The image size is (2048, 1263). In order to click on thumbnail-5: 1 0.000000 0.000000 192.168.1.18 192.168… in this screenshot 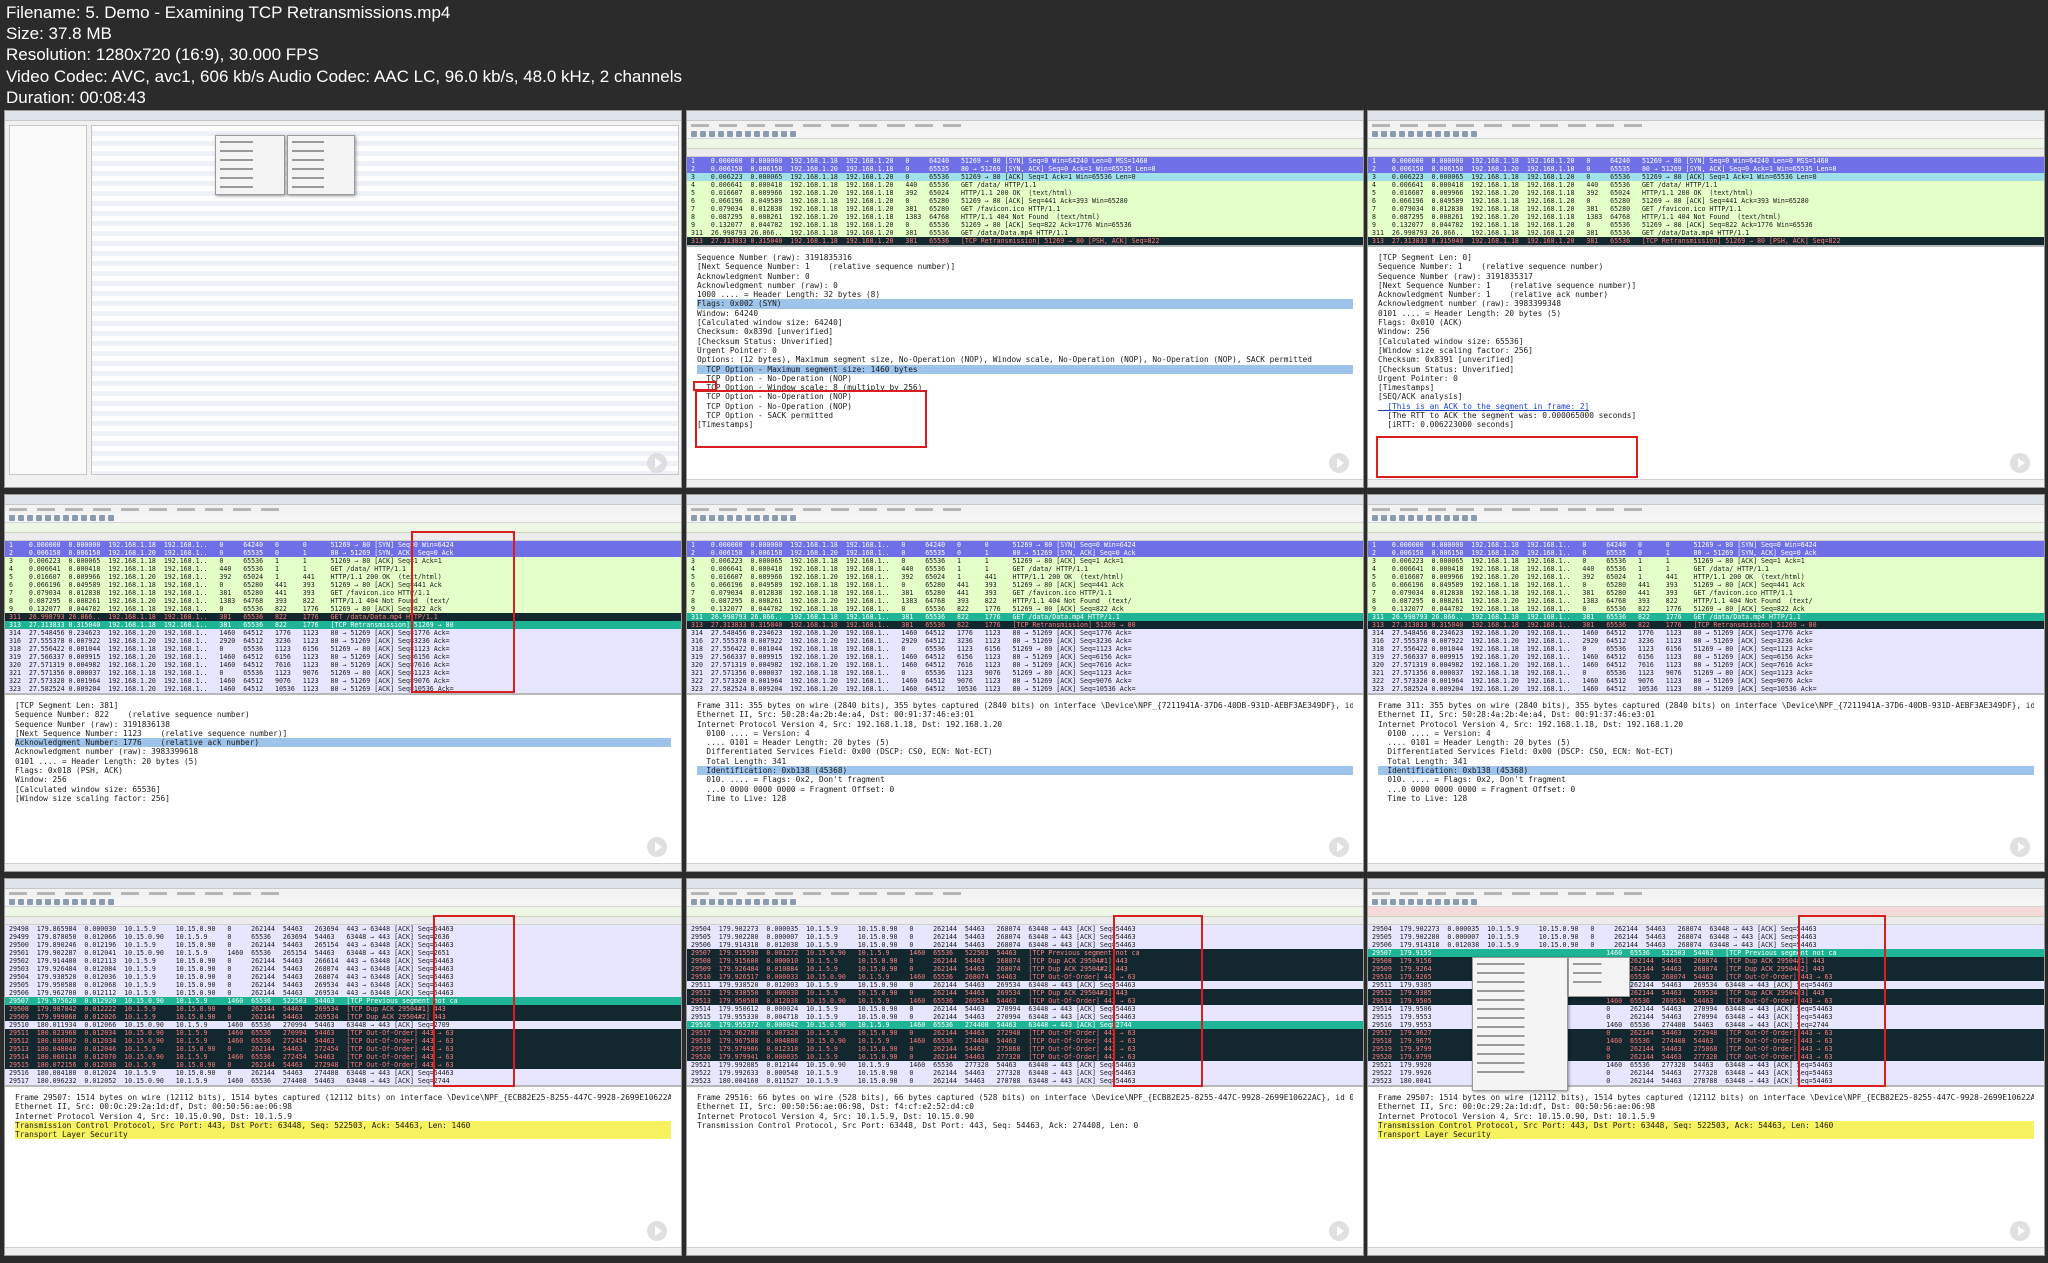, I will do `click(1025, 683)`.